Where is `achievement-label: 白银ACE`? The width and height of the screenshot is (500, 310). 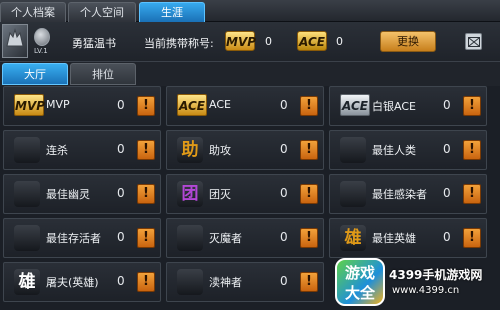 achievement-label: 白银ACE is located at coordinates (394, 106).